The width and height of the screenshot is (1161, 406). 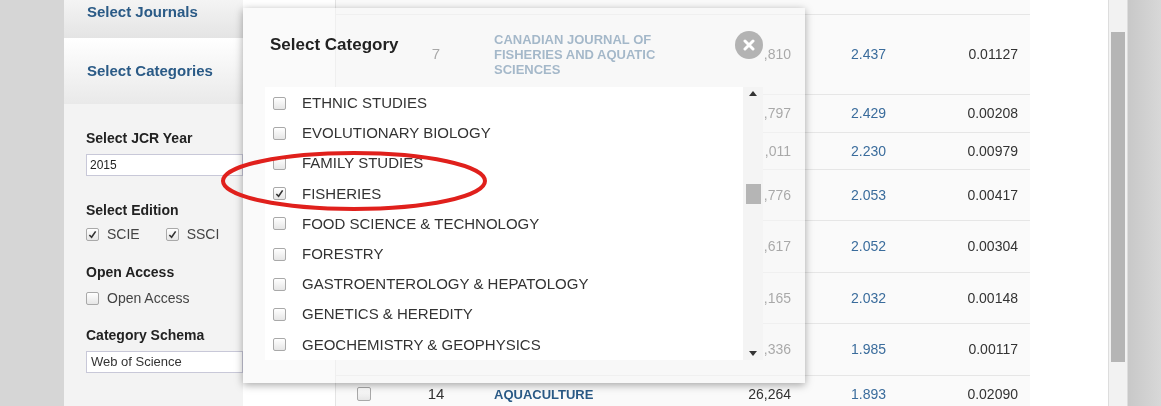 What do you see at coordinates (148, 298) in the screenshot?
I see `option-label: Open Access` at bounding box center [148, 298].